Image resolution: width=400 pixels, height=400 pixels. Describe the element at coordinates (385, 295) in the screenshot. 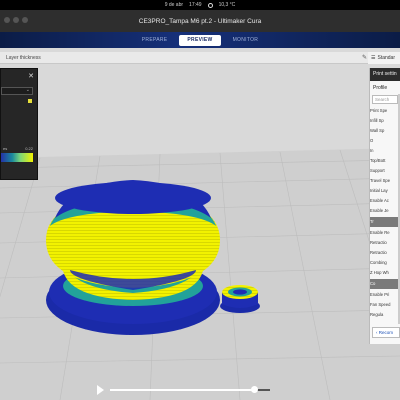

I see `setting-item: Enable Pri` at that location.